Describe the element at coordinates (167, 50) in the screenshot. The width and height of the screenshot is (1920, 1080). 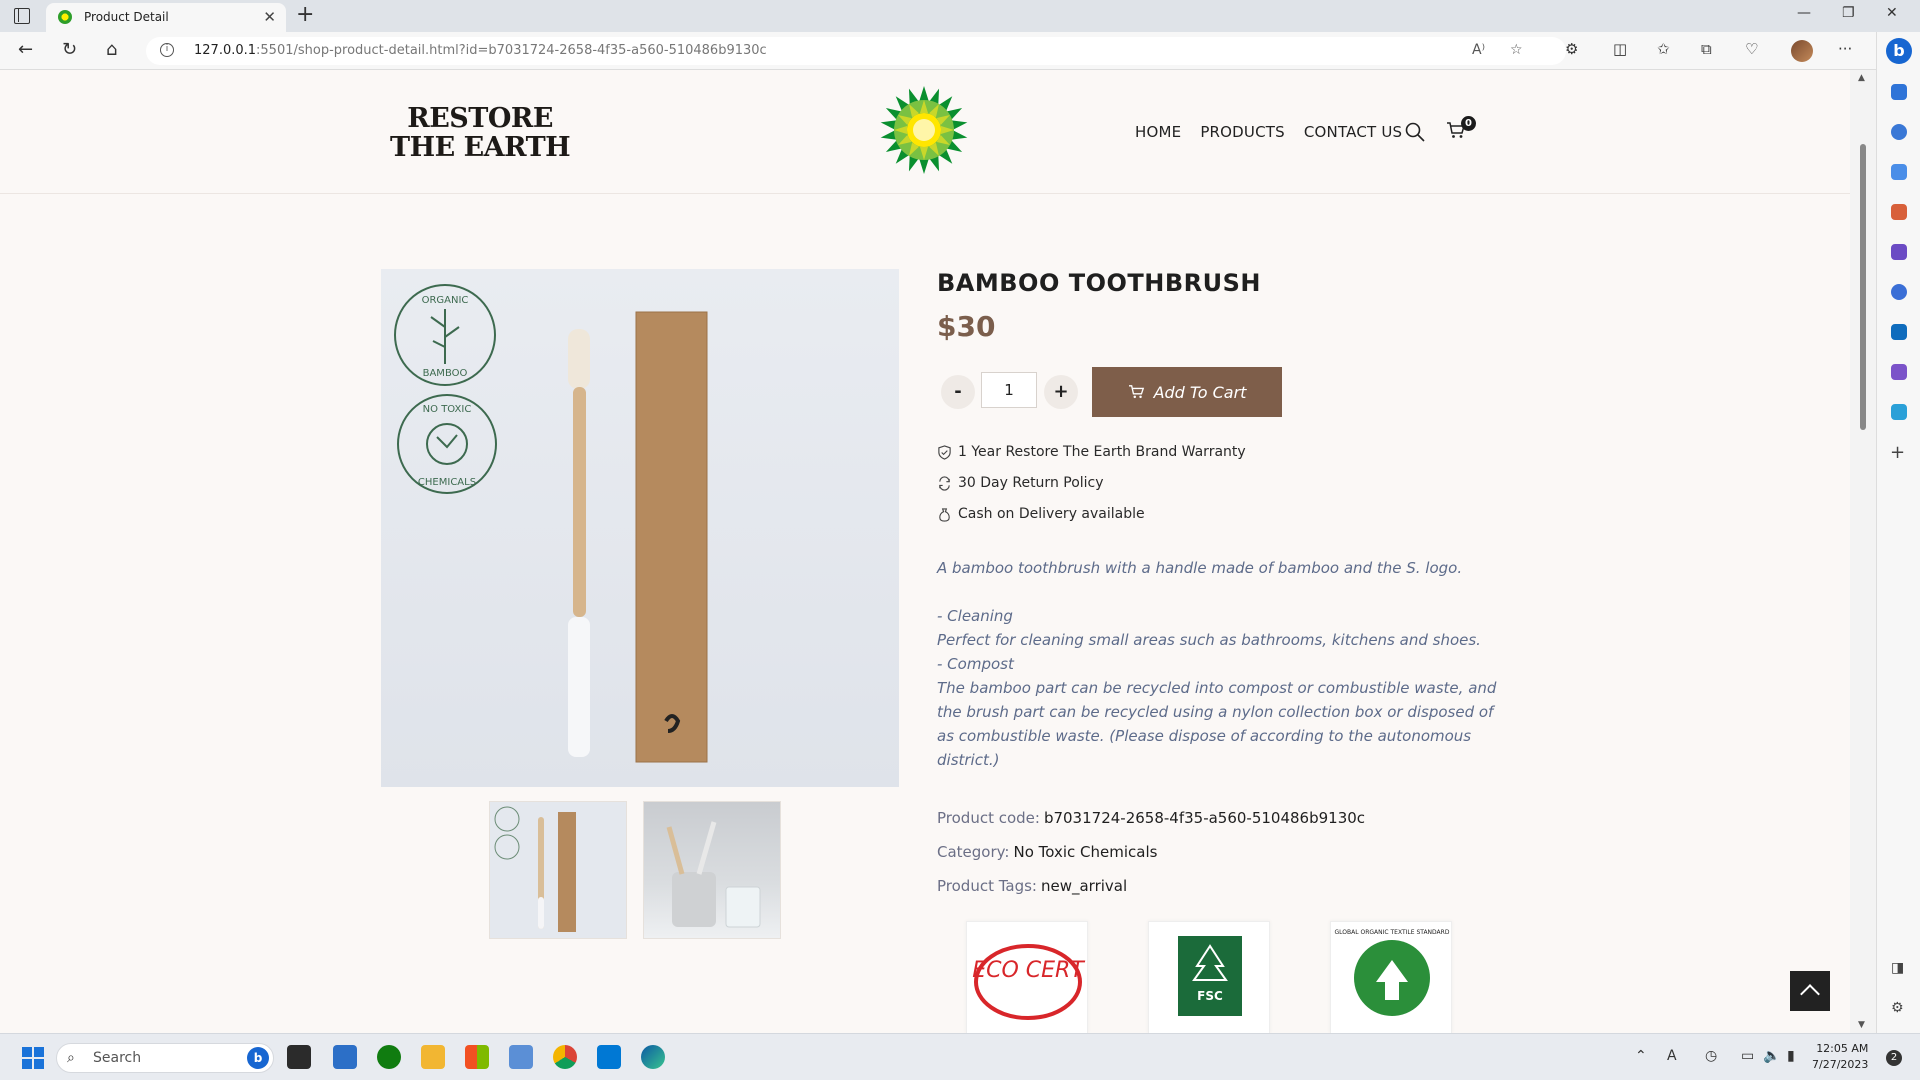
I see `site-info-icon: i` at that location.